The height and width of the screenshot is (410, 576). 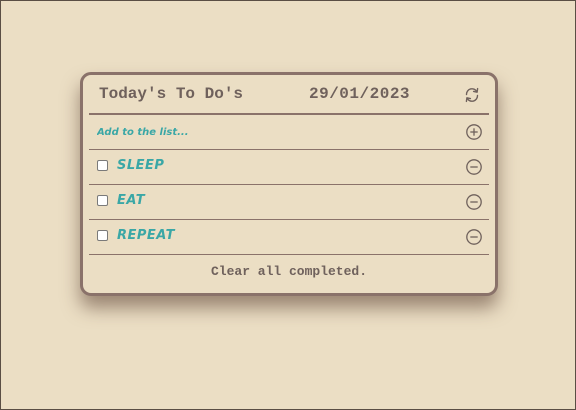 What do you see at coordinates (131, 200) in the screenshot?
I see `item-label: EAT` at bounding box center [131, 200].